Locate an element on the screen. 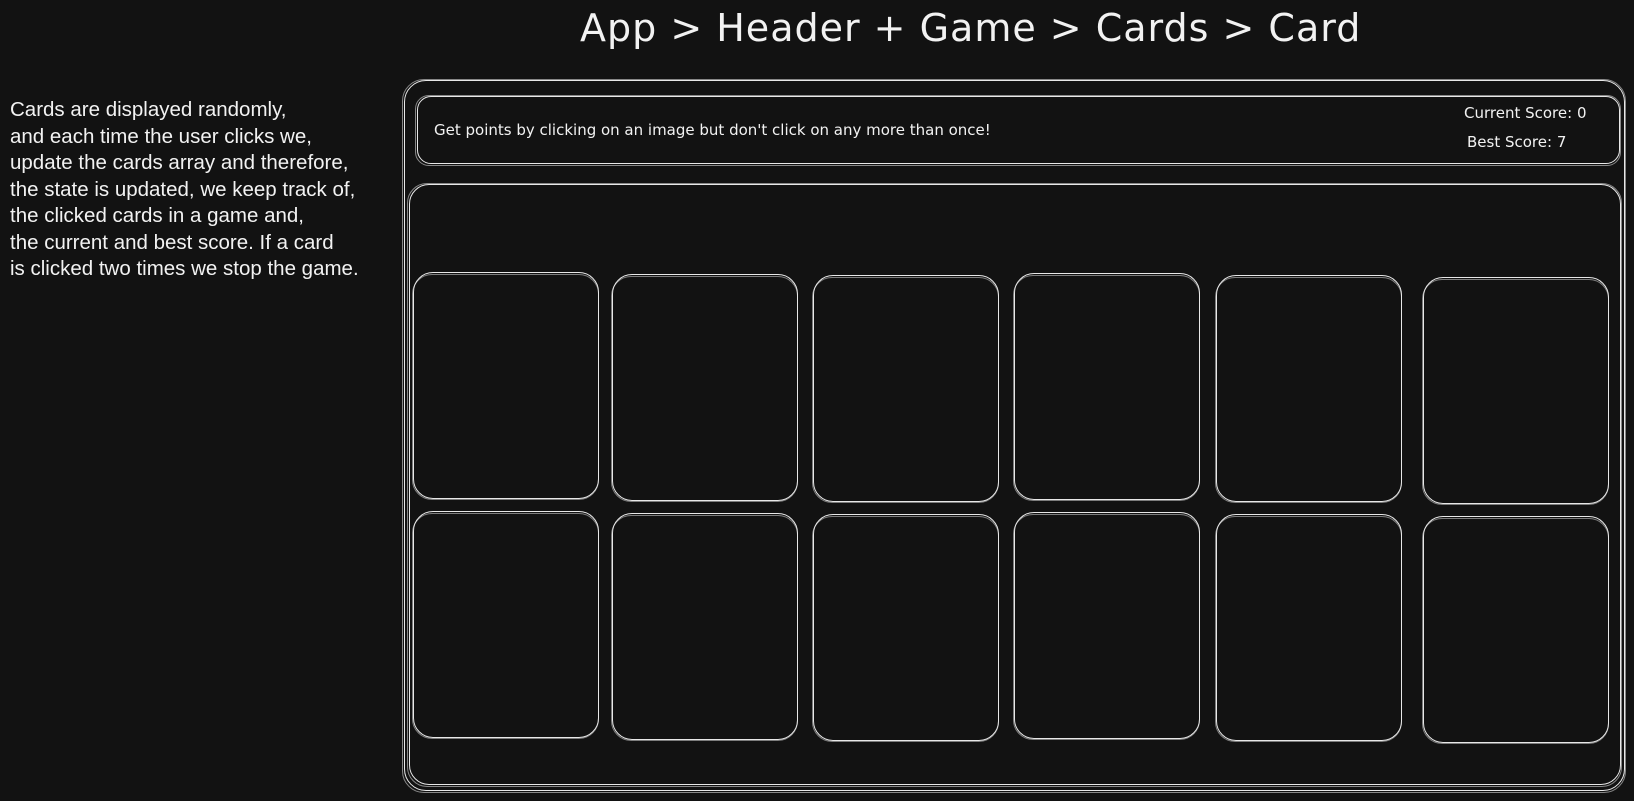 The height and width of the screenshot is (801, 1634). description-line: and each time the user clicks we, is located at coordinates (161, 136).